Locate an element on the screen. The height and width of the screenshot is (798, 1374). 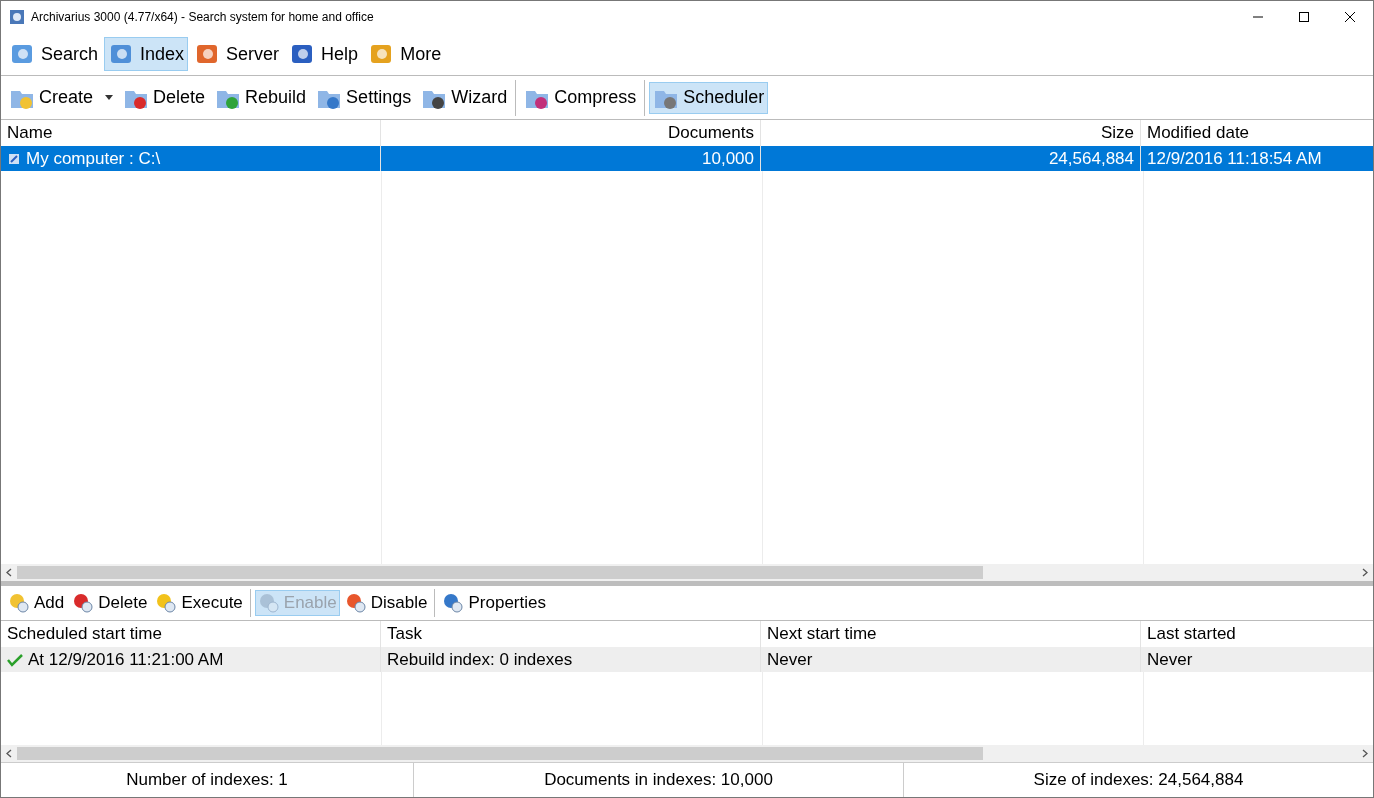
toolbar-button: Wizard is located at coordinates (464, 97).